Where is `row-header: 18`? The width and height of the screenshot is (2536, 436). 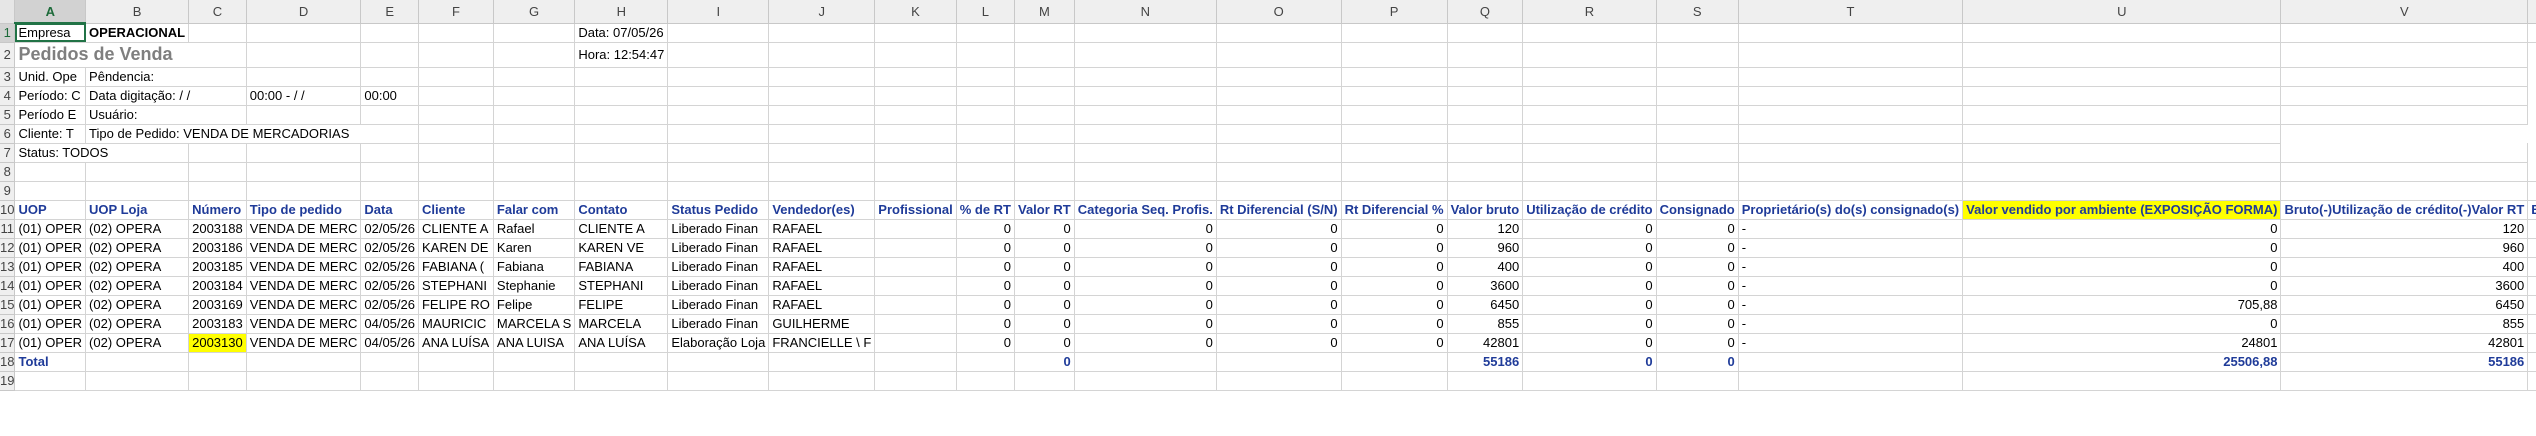
row-header: 18 is located at coordinates (8, 362).